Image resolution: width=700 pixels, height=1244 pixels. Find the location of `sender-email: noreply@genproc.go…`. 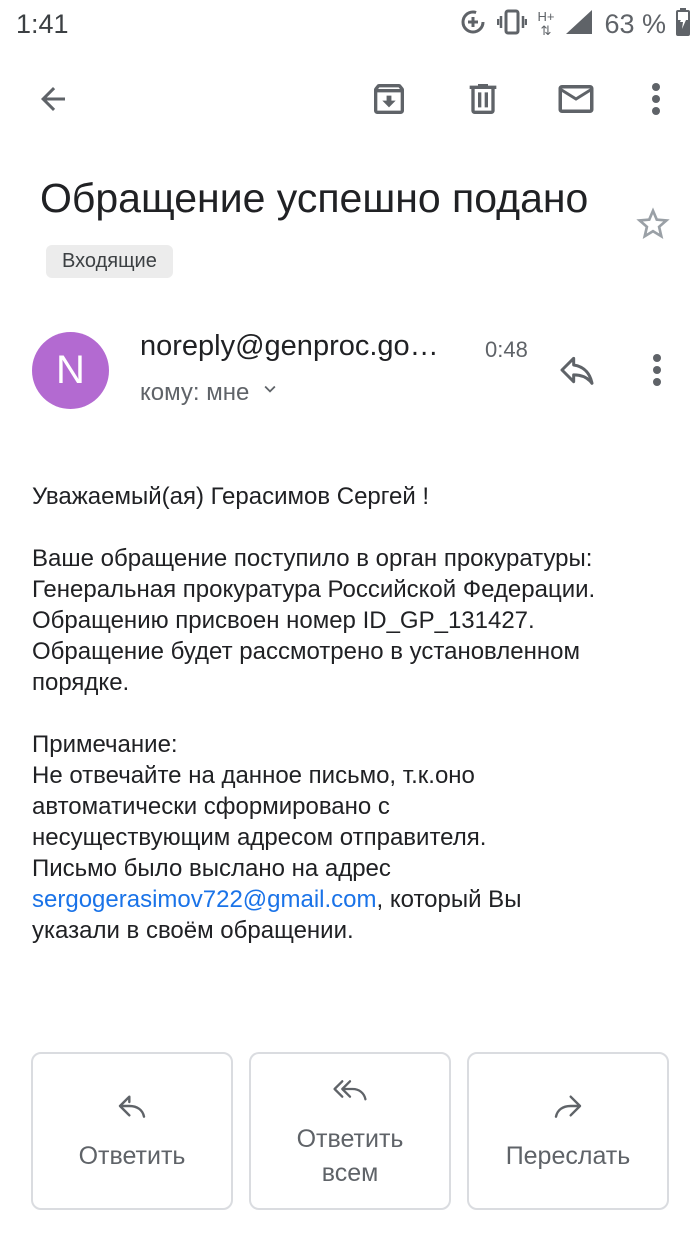

sender-email: noreply@genproc.go… is located at coordinates (305, 346).